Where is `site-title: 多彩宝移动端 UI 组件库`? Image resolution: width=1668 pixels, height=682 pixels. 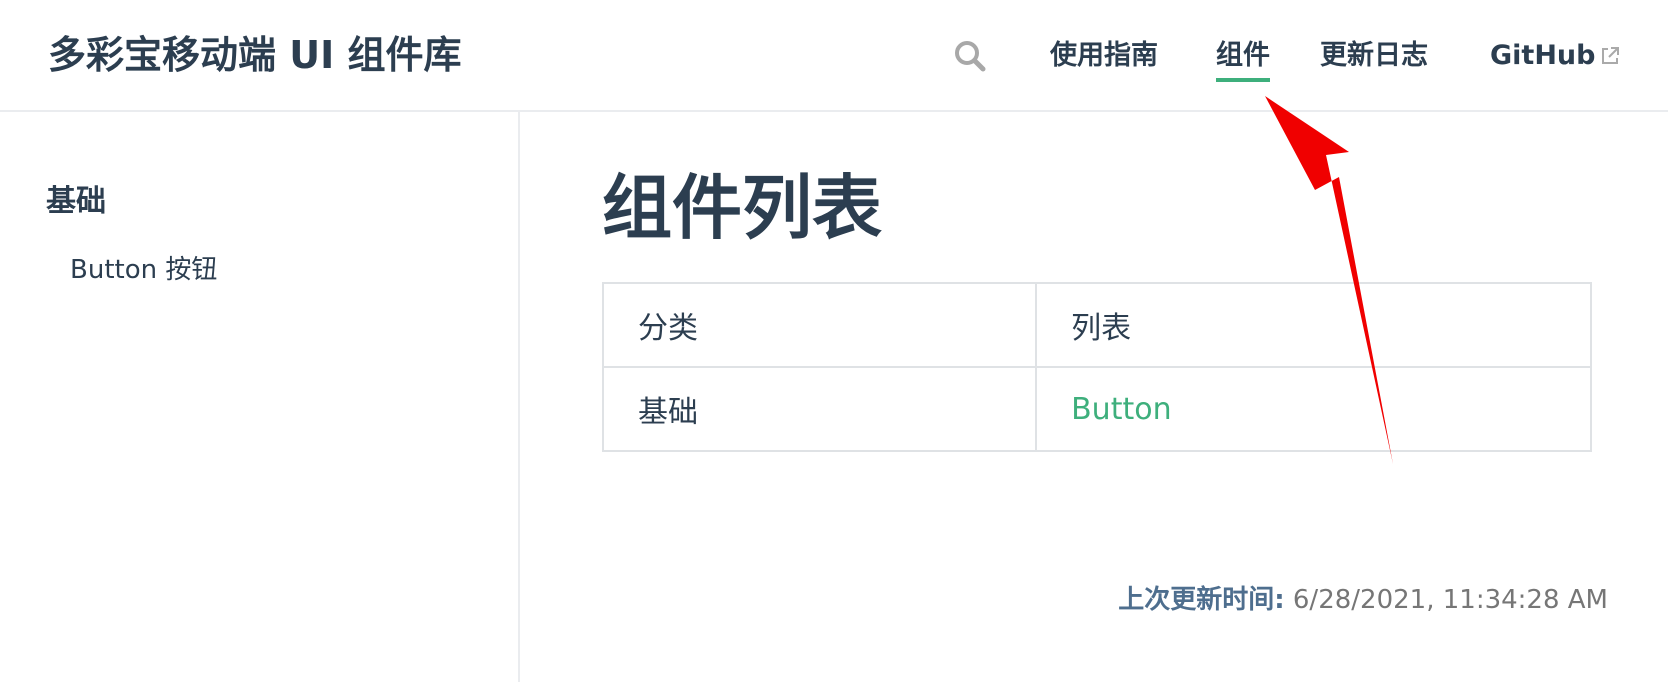 site-title: 多彩宝移动端 UI 组件库 is located at coordinates (254, 55).